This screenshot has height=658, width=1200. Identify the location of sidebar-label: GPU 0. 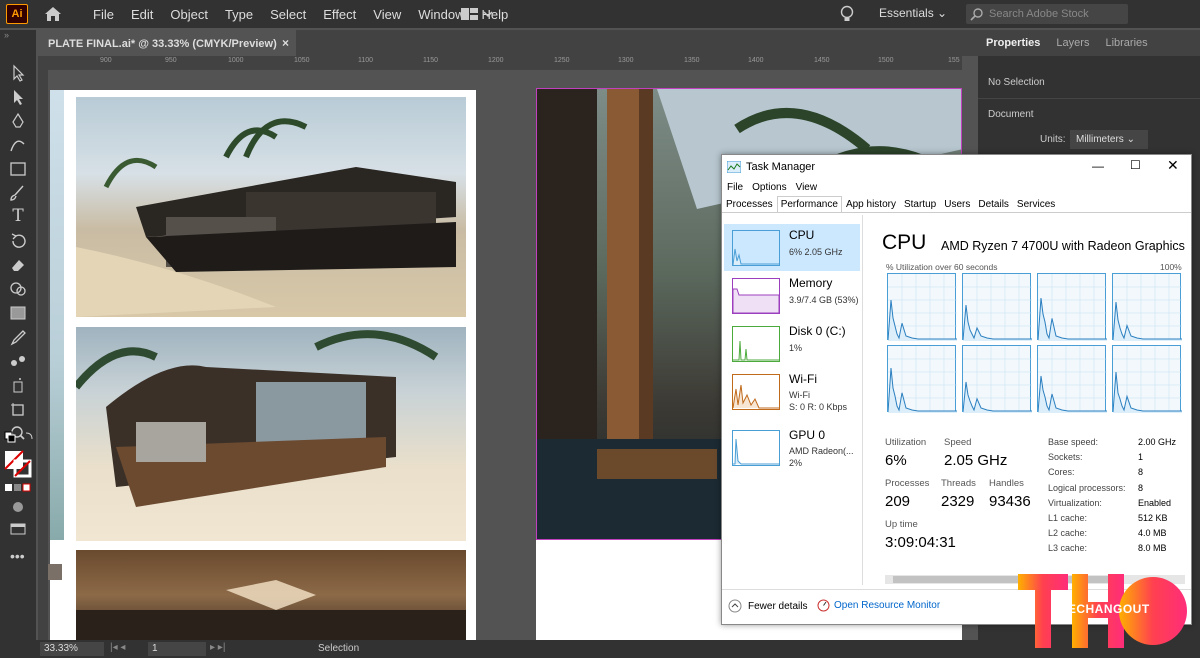
(807, 435).